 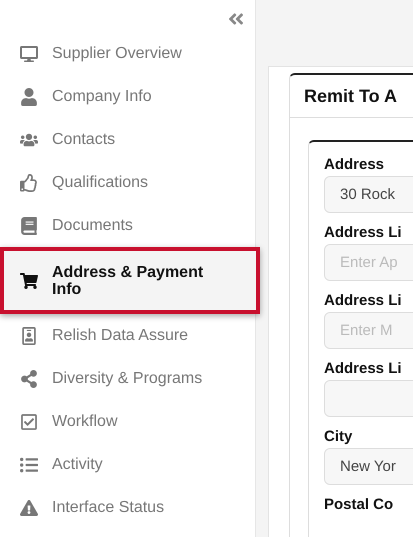 What do you see at coordinates (29, 183) in the screenshot?
I see `thumbs-up-icon` at bounding box center [29, 183].